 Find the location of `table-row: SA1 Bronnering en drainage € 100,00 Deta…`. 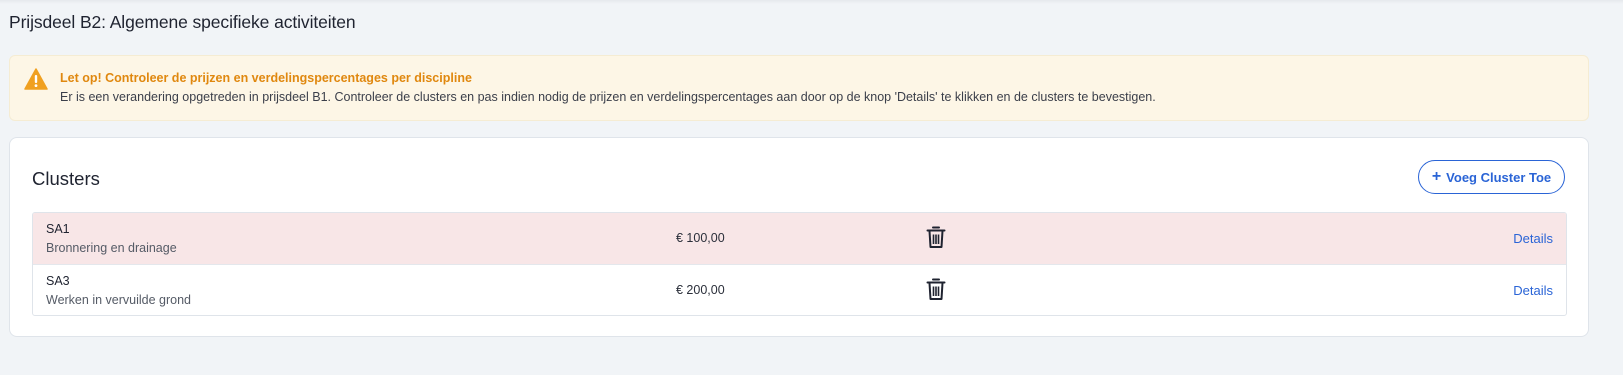

table-row: SA1 Bronnering en drainage € 100,00 Deta… is located at coordinates (799, 238).